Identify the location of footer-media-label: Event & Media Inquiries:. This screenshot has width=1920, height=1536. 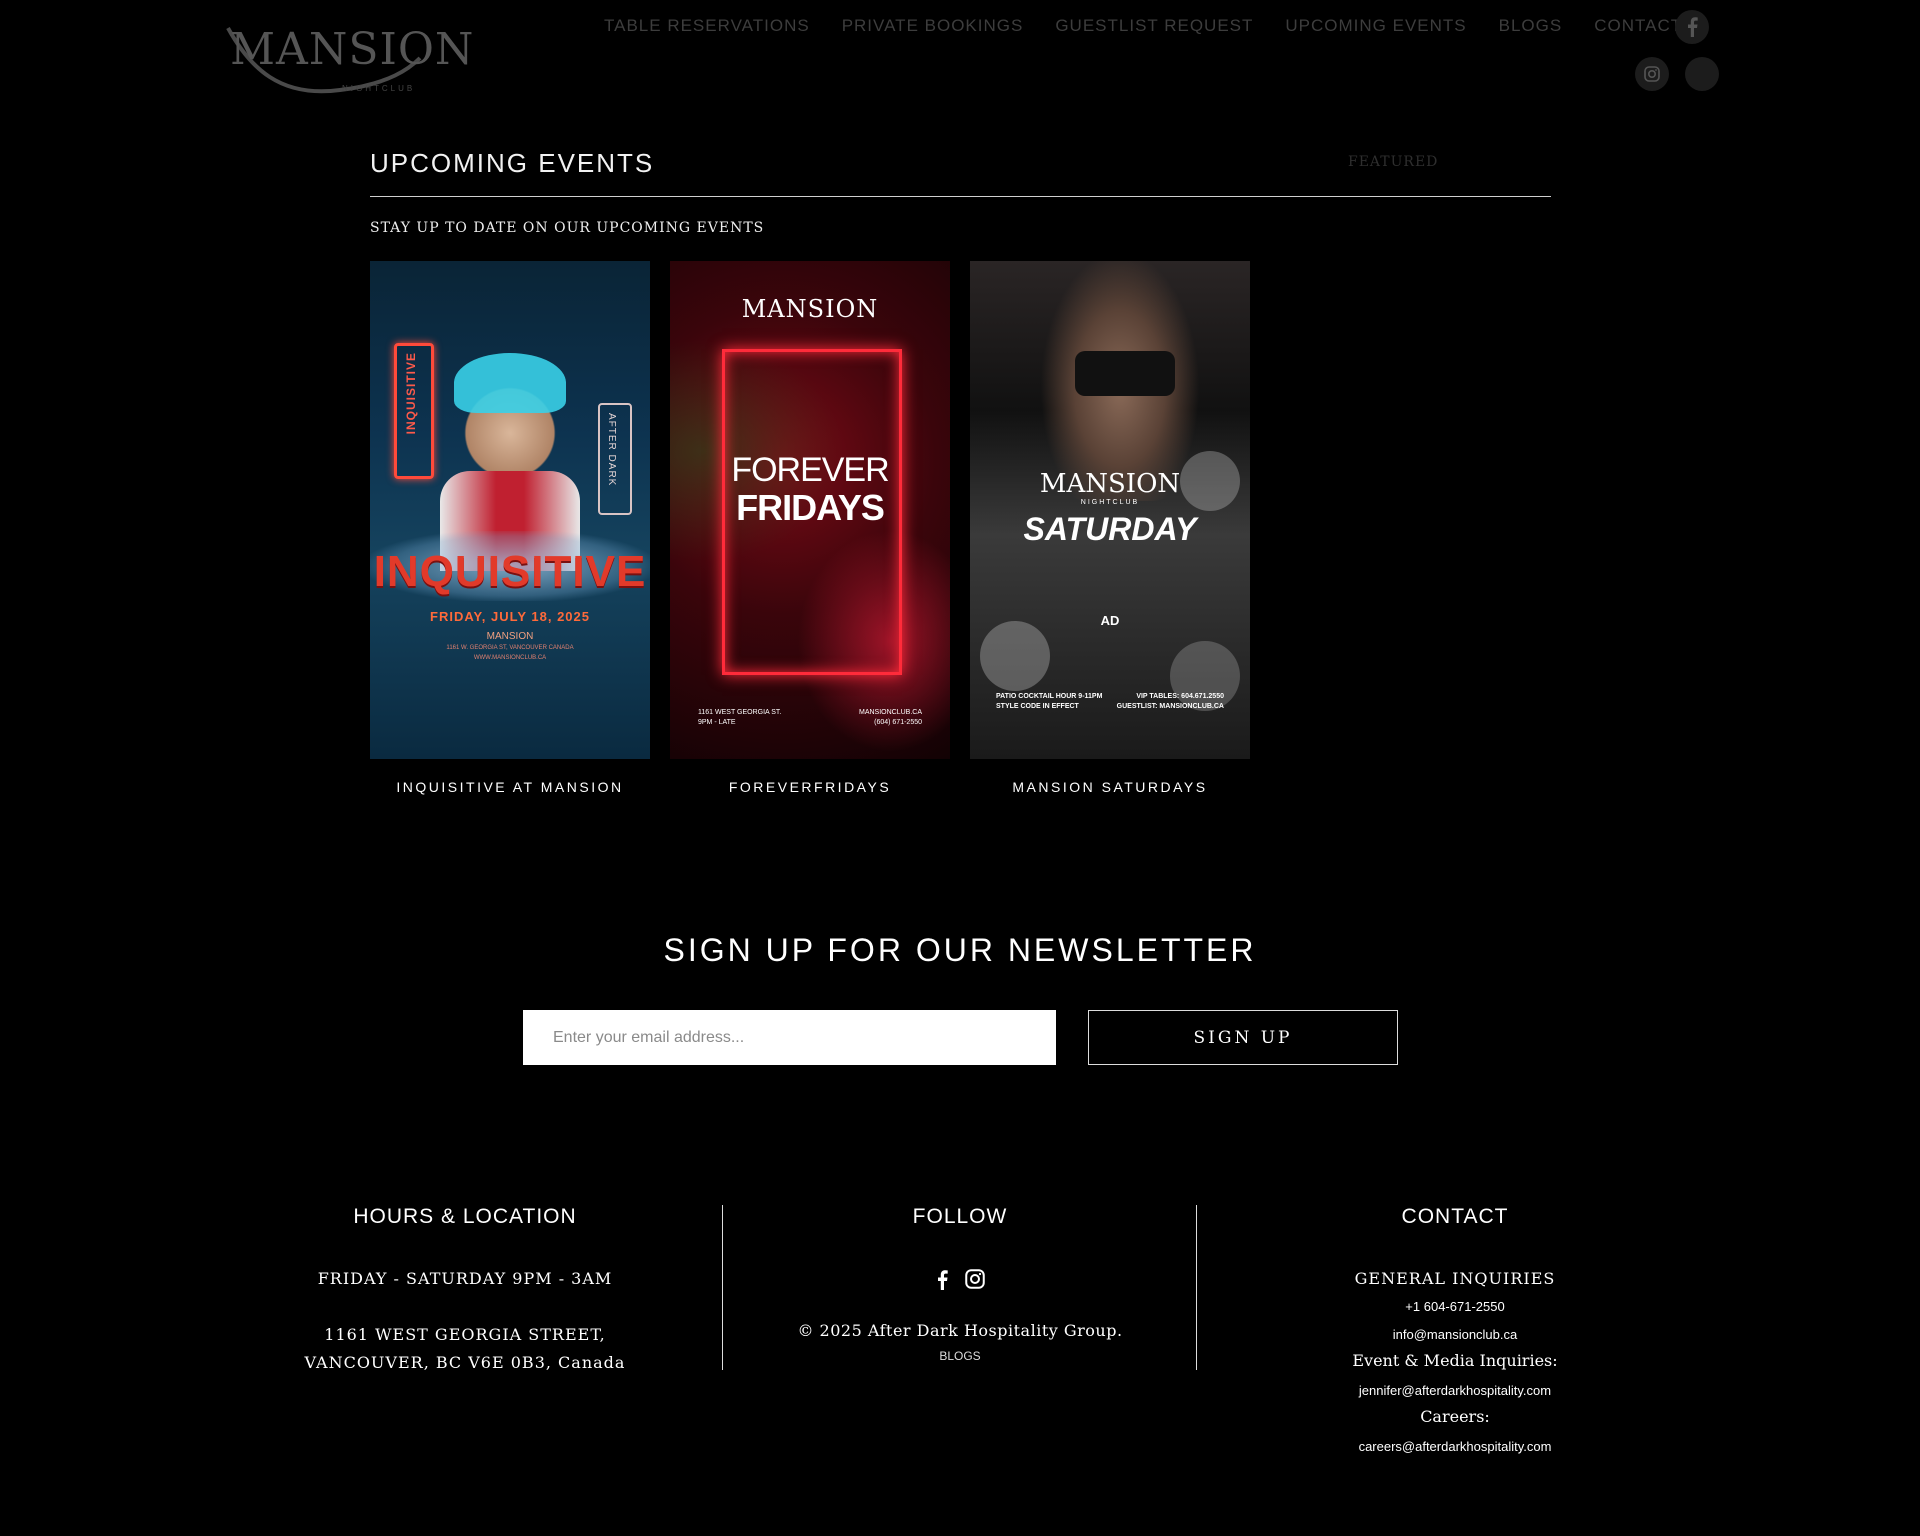
(1455, 1360).